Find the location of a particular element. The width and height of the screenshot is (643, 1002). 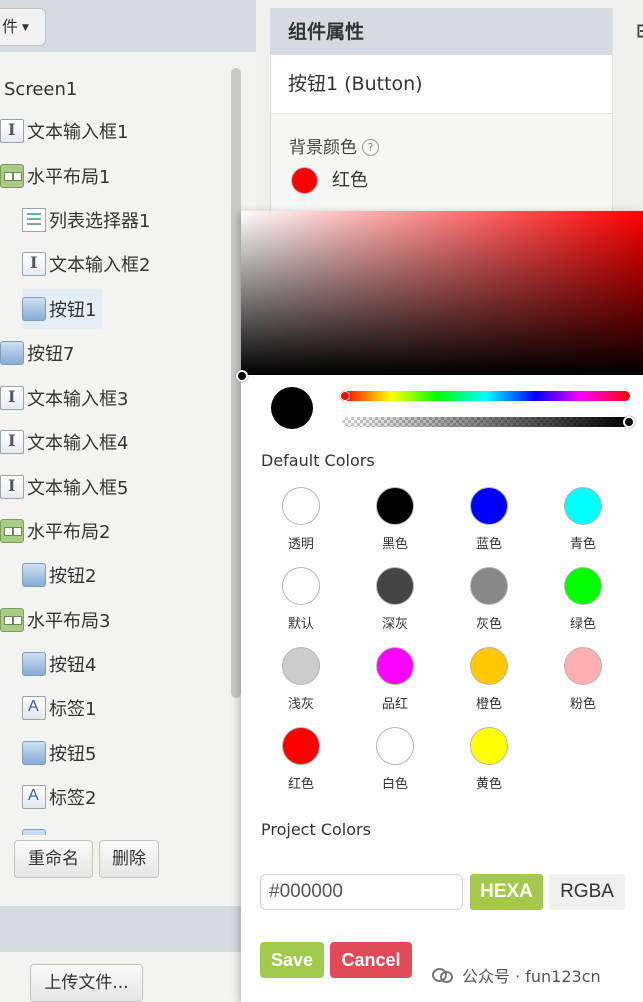

tree-item-label: 按钮7 is located at coordinates (51, 354).